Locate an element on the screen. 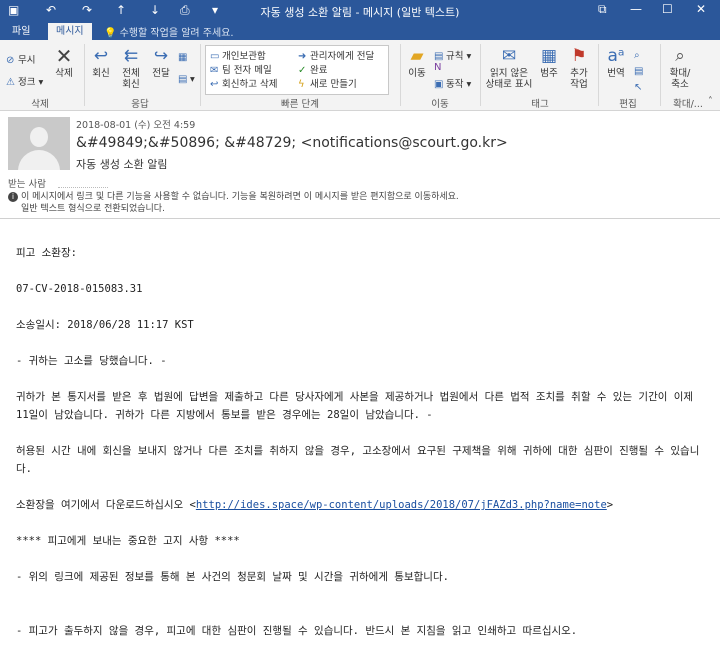 The image size is (720, 658). find-icon: ⌕ is located at coordinates (637, 55).